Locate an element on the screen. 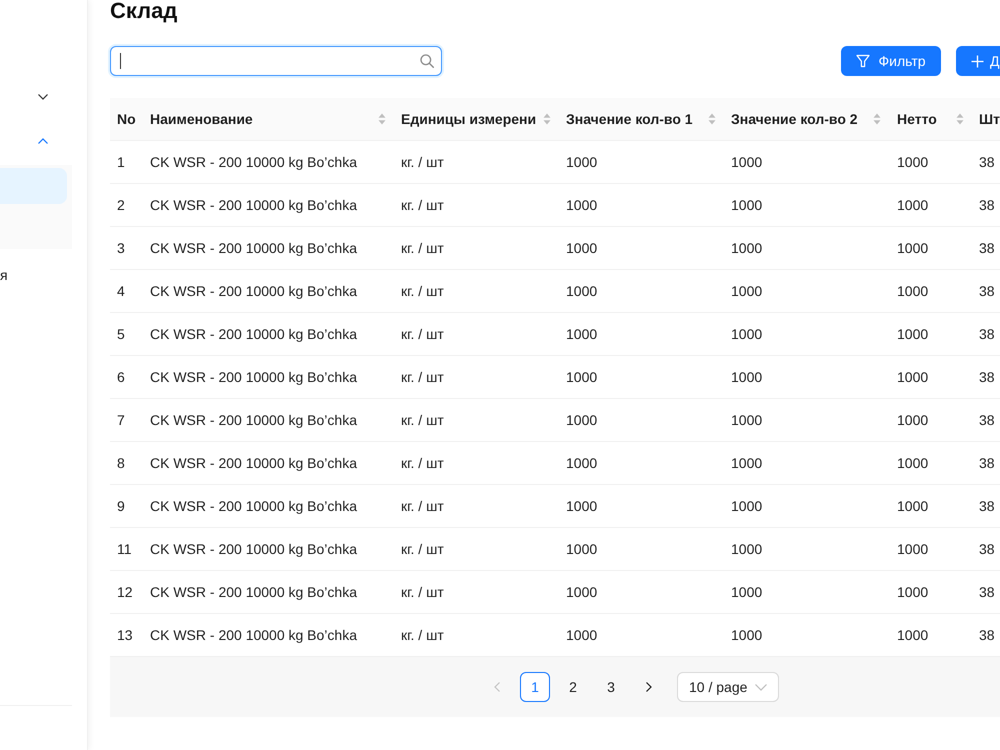 The width and height of the screenshot is (1000, 750). text-cursor-icon is located at coordinates (120, 61).